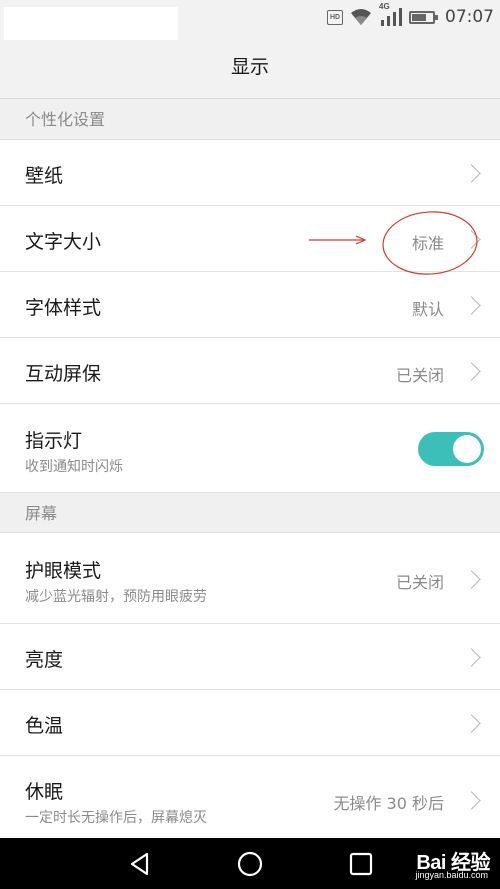 This screenshot has width=500, height=889. I want to click on settings-row-brightness: 亮度, so click(250, 657).